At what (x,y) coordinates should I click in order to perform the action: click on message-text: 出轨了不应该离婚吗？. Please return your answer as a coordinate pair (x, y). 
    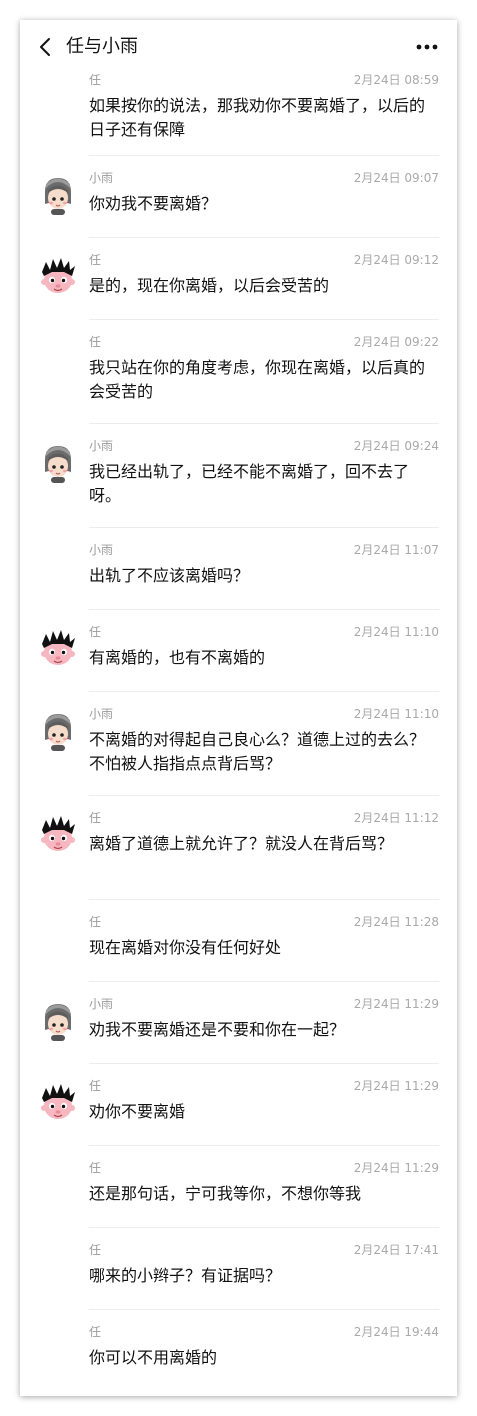
    Looking at the image, I should click on (169, 575).